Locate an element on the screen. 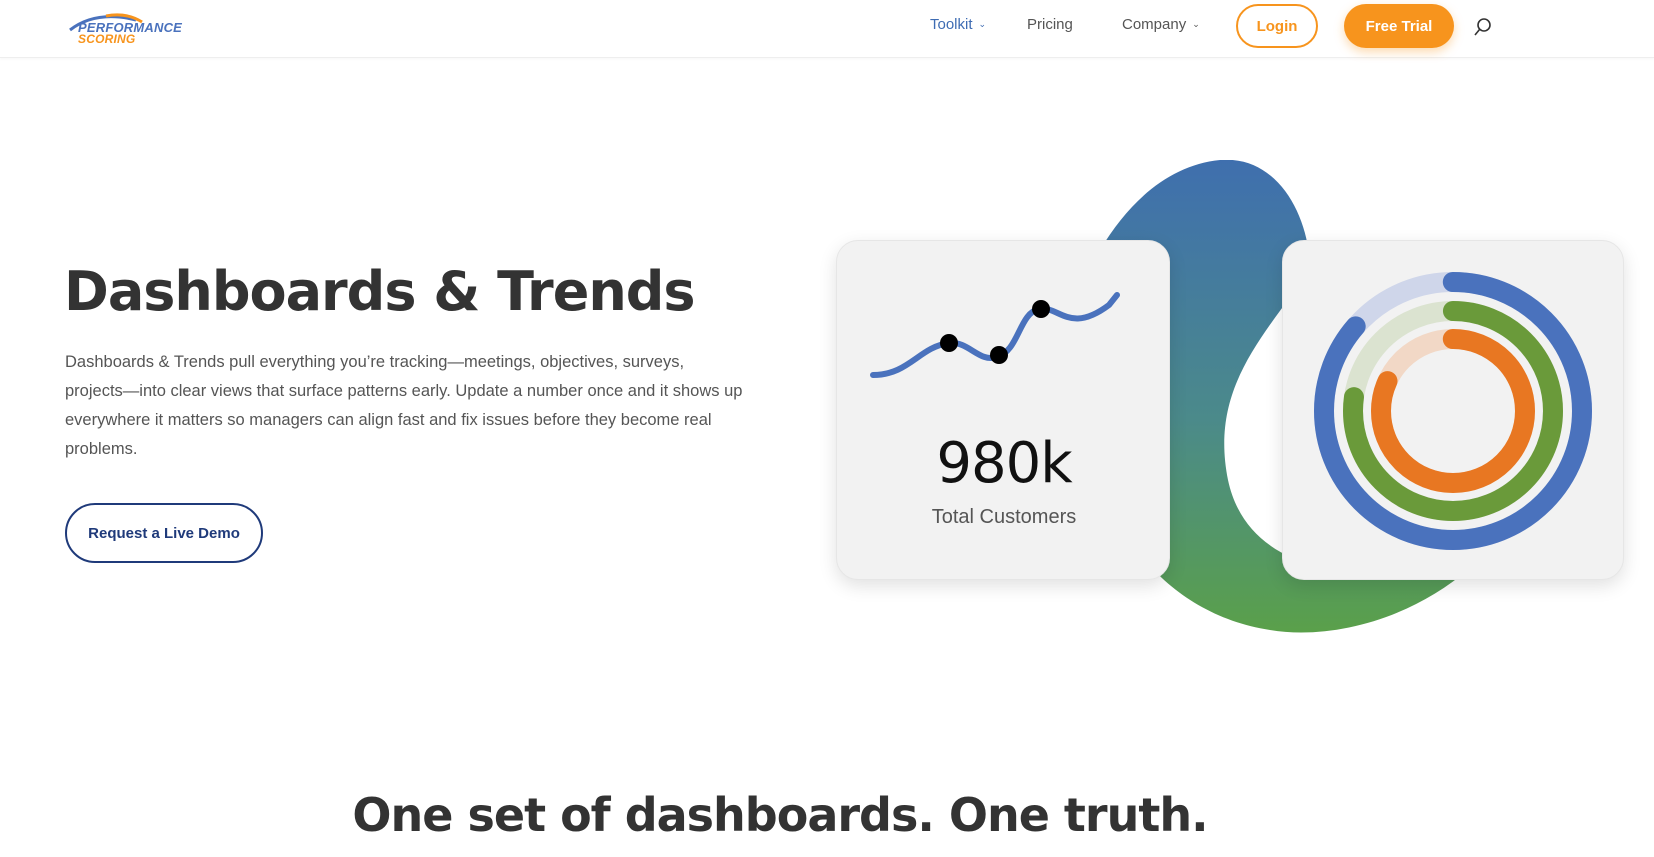 The image size is (1654, 857). progress-rings-chart is located at coordinates (1453, 411).